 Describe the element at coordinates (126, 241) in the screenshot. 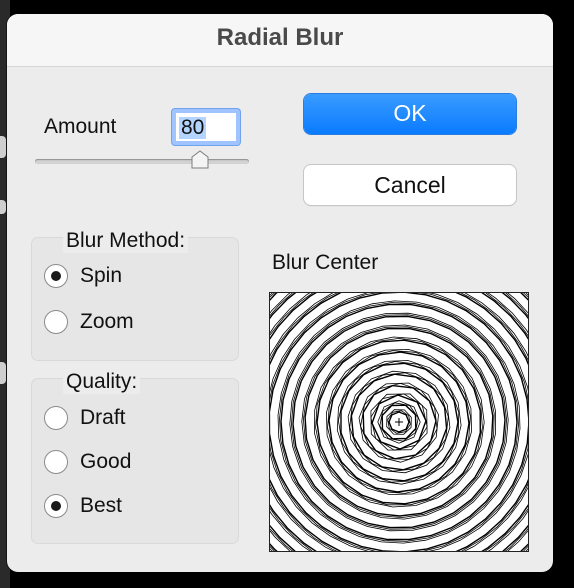

I see `blur-method-legend: Blur Method:` at that location.